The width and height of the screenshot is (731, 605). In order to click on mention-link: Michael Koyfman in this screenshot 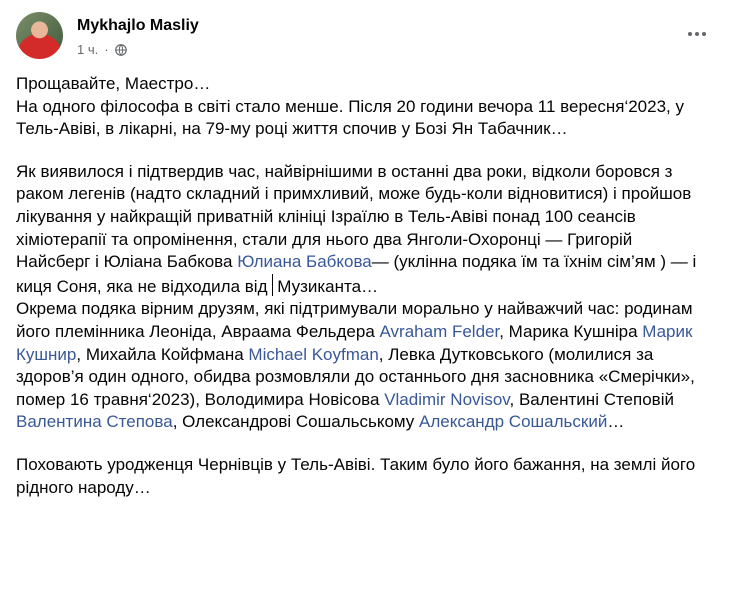, I will do `click(313, 354)`.